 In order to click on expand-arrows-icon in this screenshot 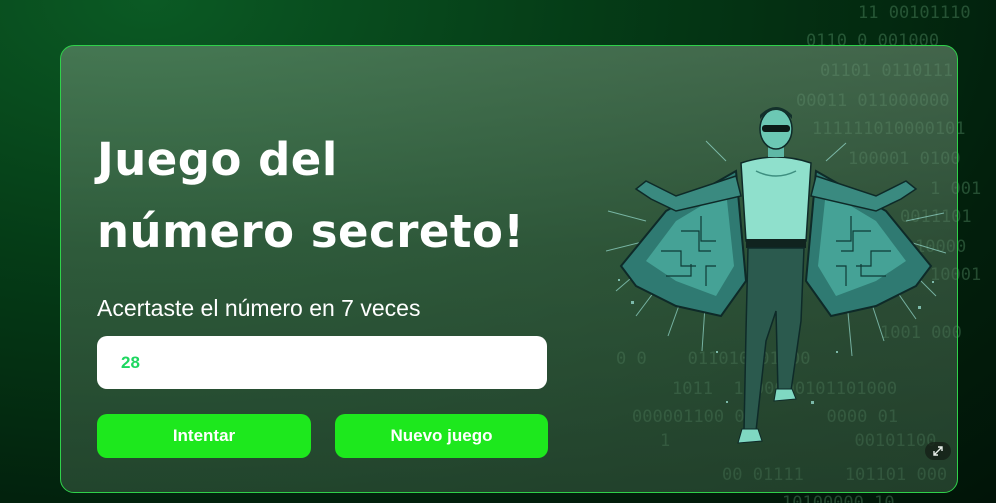, I will do `click(938, 451)`.